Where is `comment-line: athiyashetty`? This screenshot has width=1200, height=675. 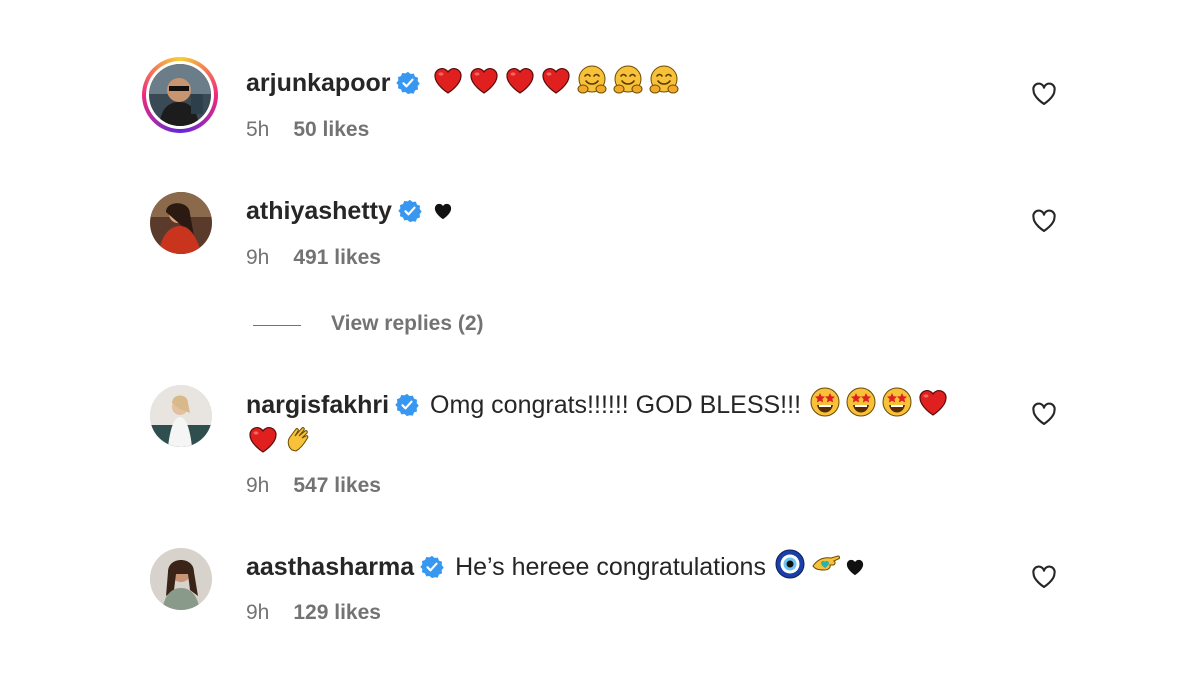
comment-line: athiyashetty is located at coordinates (626, 211).